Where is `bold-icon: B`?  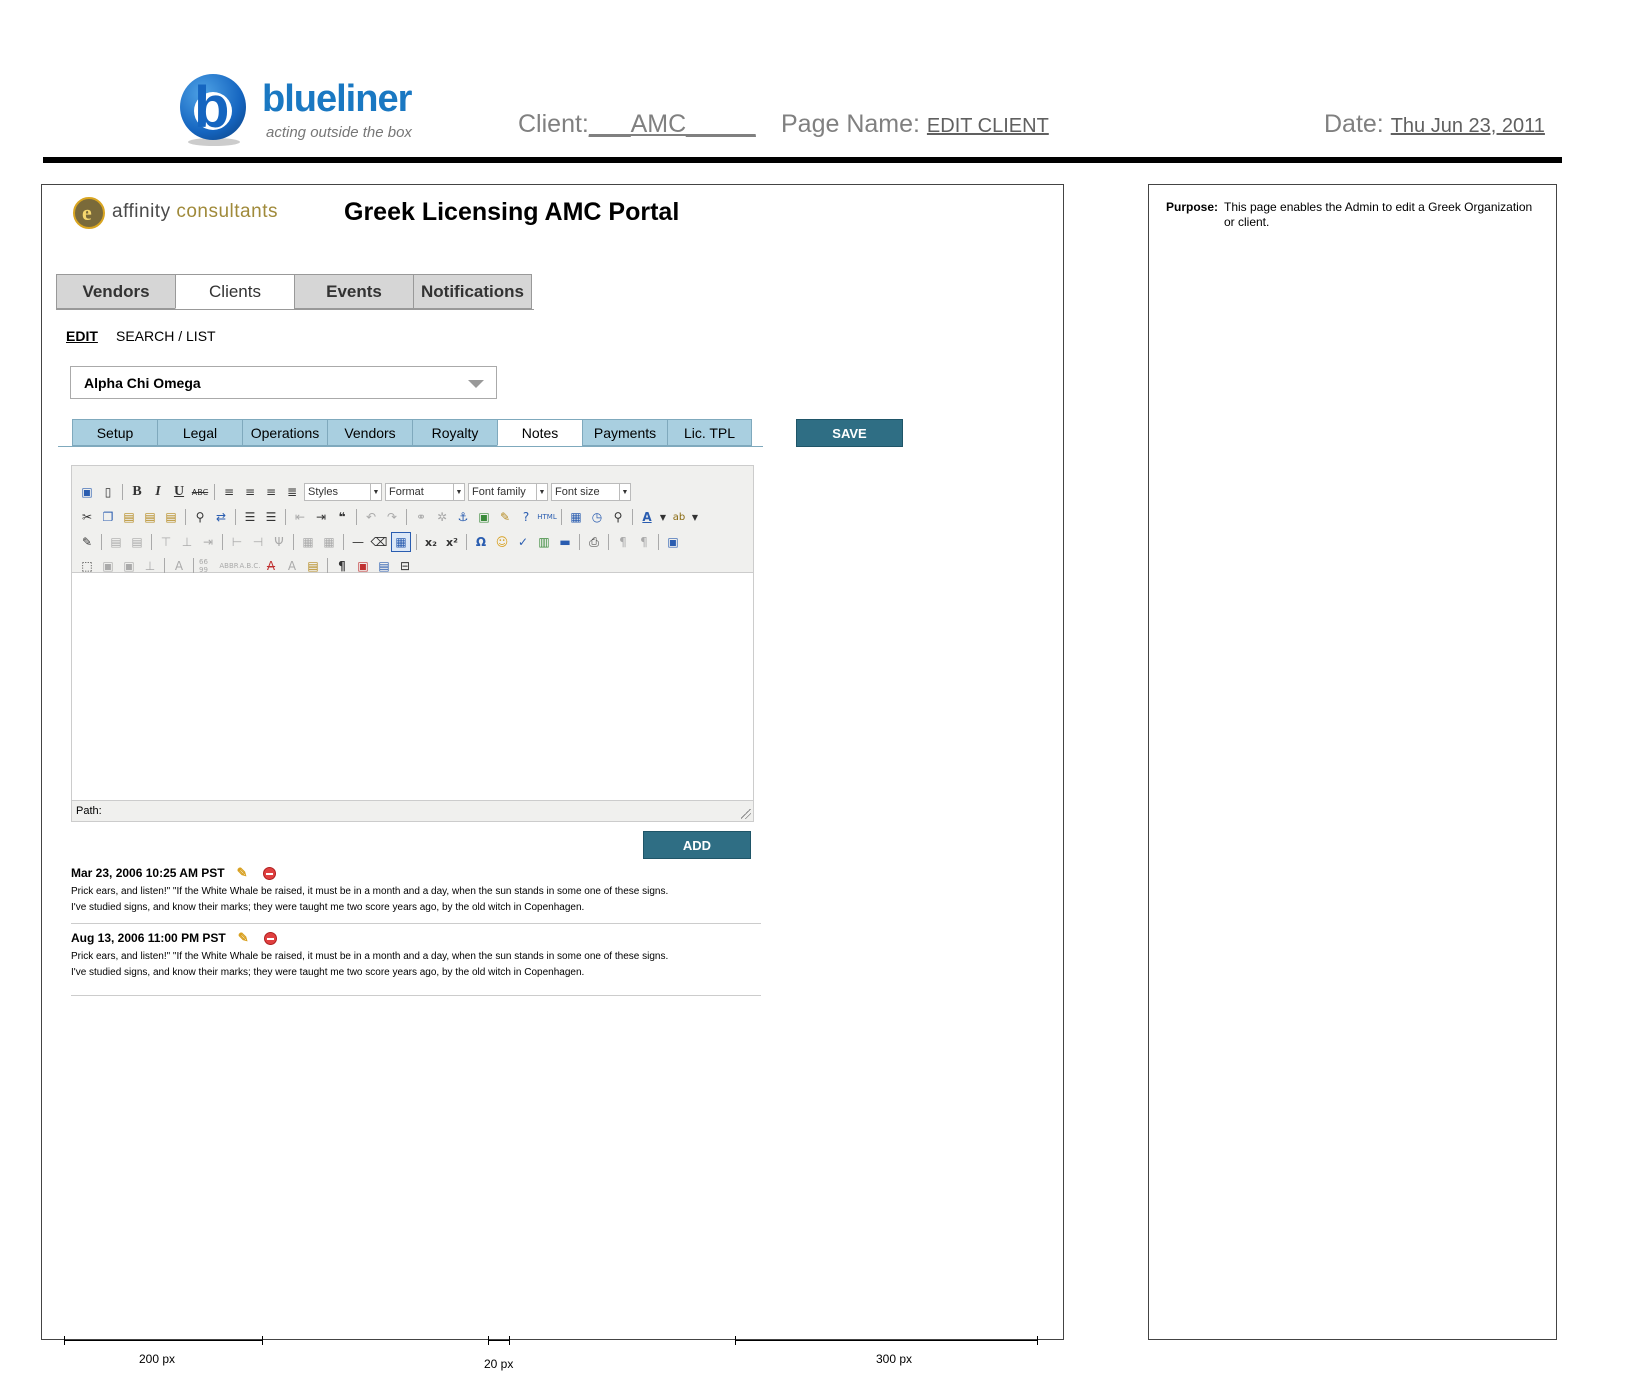
bold-icon: B is located at coordinates (137, 492).